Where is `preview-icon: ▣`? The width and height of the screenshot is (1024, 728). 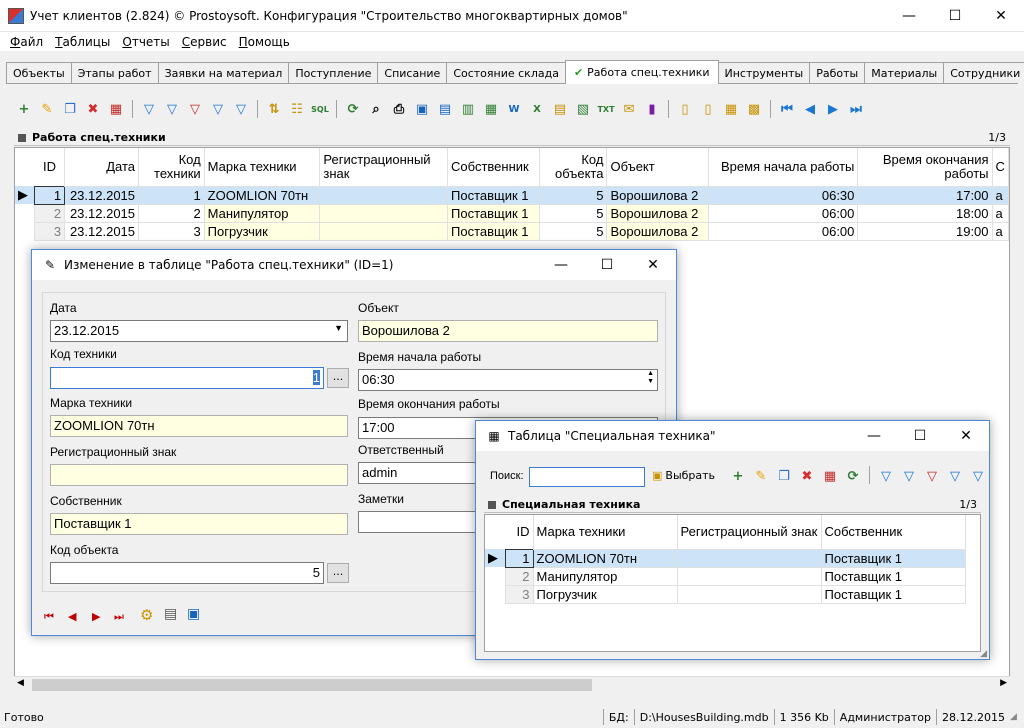 preview-icon: ▣ is located at coordinates (422, 109).